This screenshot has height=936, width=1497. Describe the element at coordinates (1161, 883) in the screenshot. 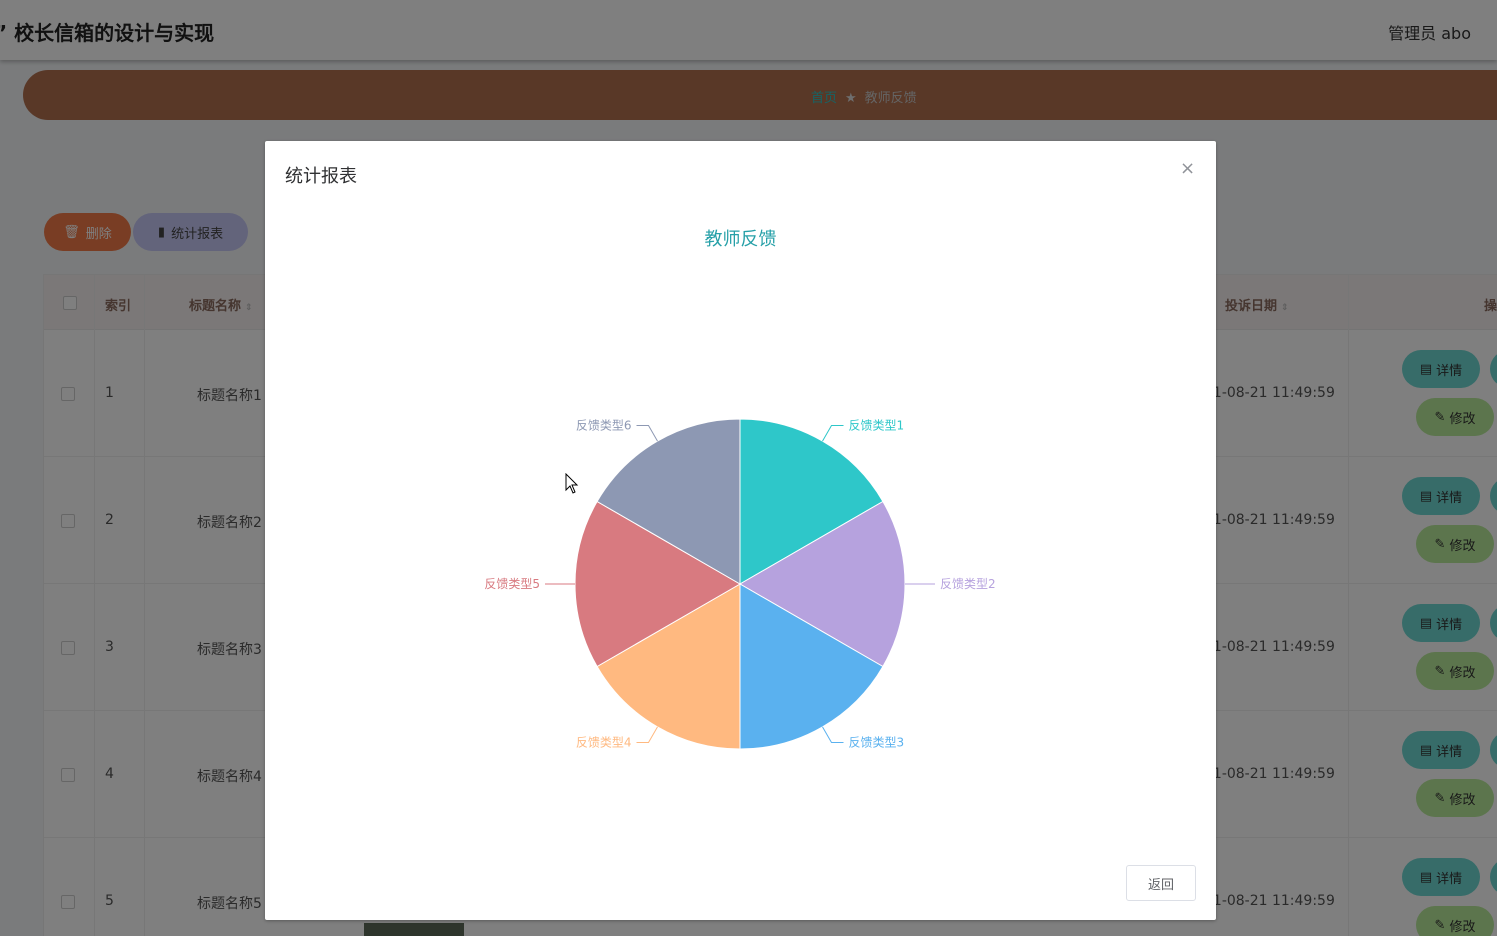

I see `back-button: 返回` at that location.